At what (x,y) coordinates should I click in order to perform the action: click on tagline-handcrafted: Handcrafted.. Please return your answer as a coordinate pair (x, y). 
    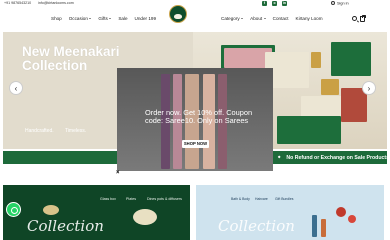
    Looking at the image, I should click on (39, 131).